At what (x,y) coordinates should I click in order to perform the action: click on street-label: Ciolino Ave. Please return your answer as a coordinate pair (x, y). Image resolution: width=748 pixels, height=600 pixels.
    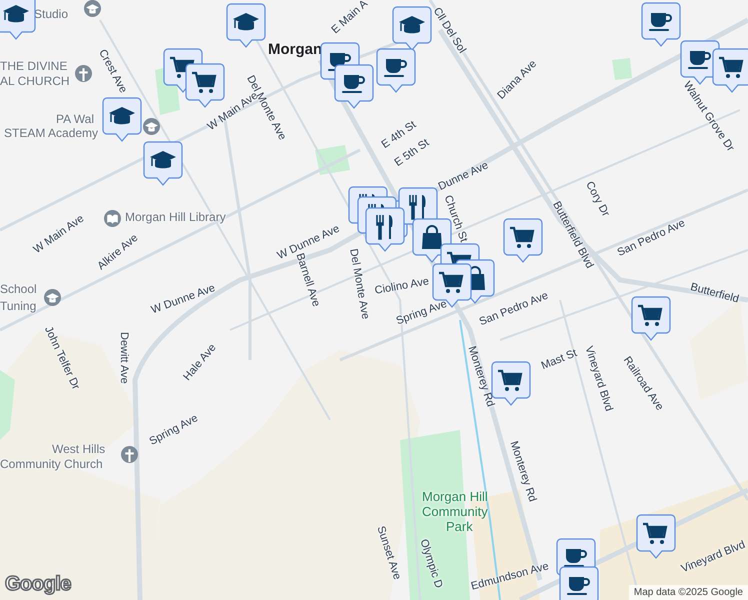
    Looking at the image, I should click on (402, 286).